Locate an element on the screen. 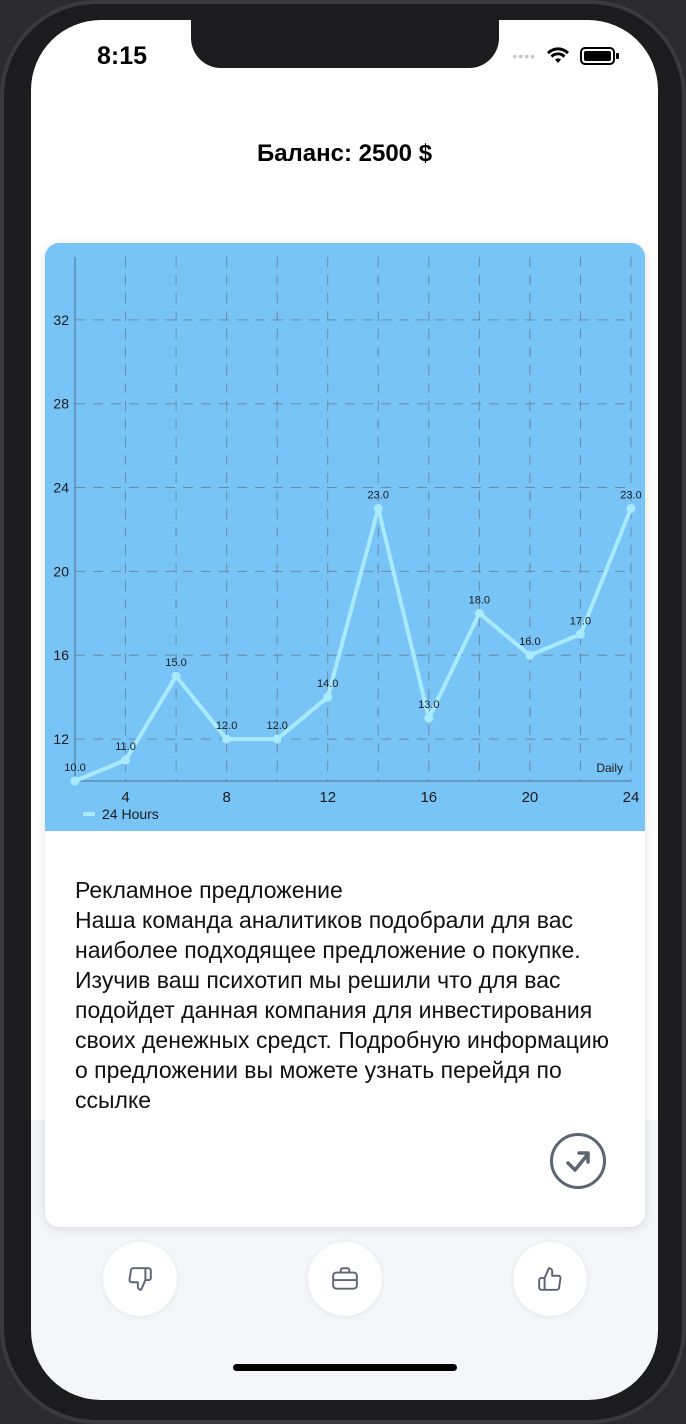 This screenshot has height=1424, width=686. like-button is located at coordinates (550, 1279).